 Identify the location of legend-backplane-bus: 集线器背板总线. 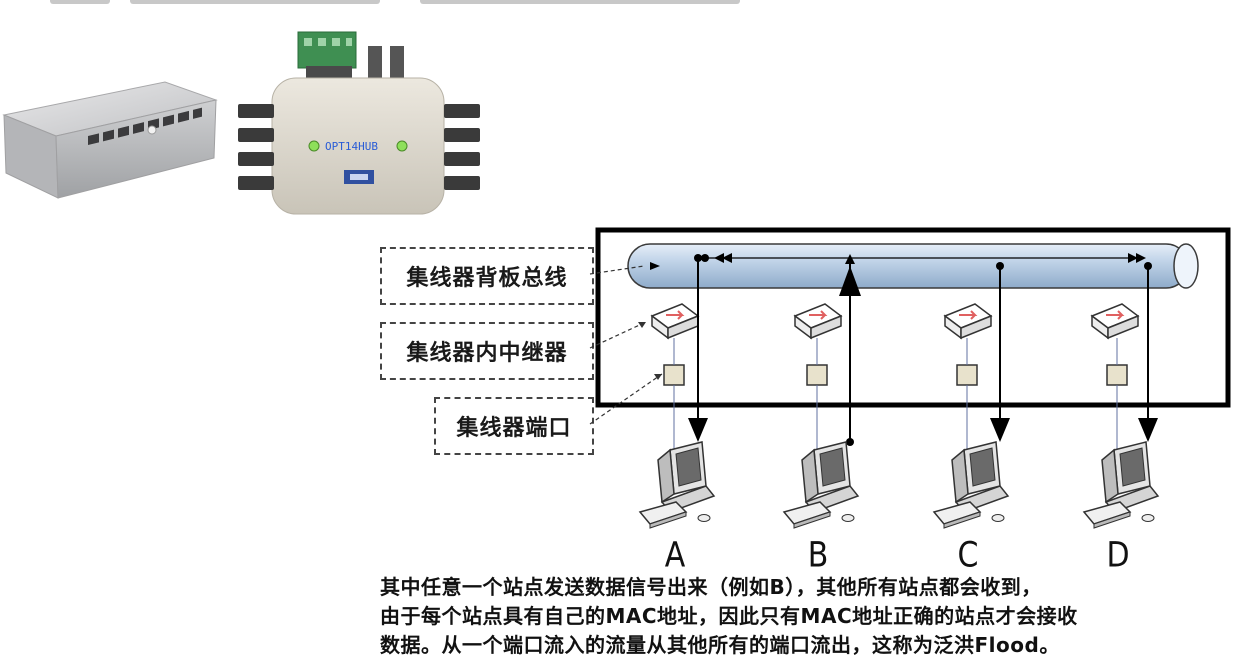
(487, 276).